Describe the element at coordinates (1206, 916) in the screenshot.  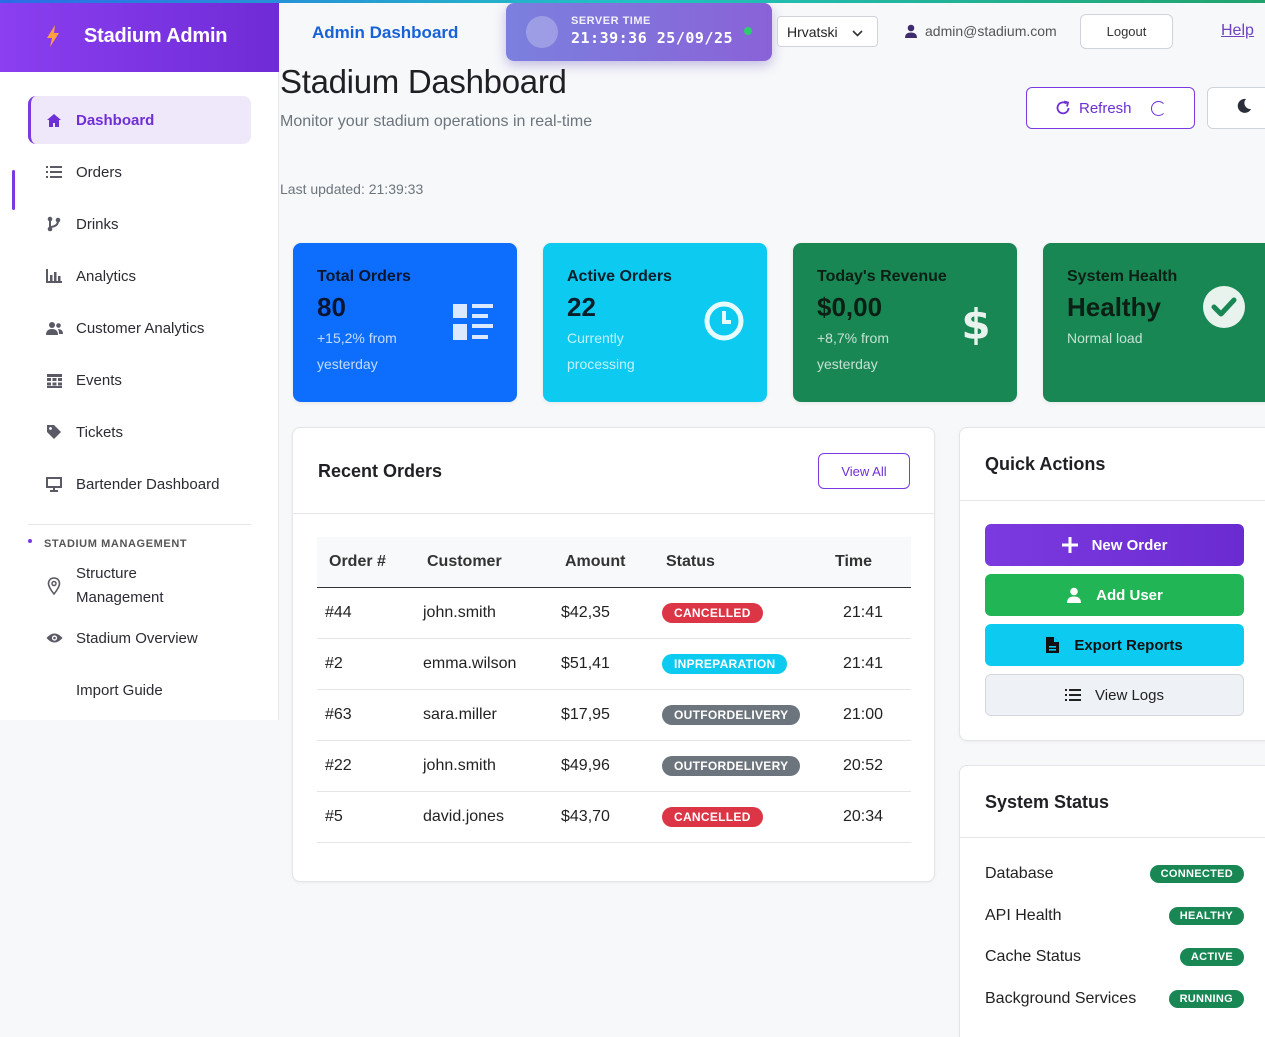
I see `status-badge: HEALTHY` at that location.